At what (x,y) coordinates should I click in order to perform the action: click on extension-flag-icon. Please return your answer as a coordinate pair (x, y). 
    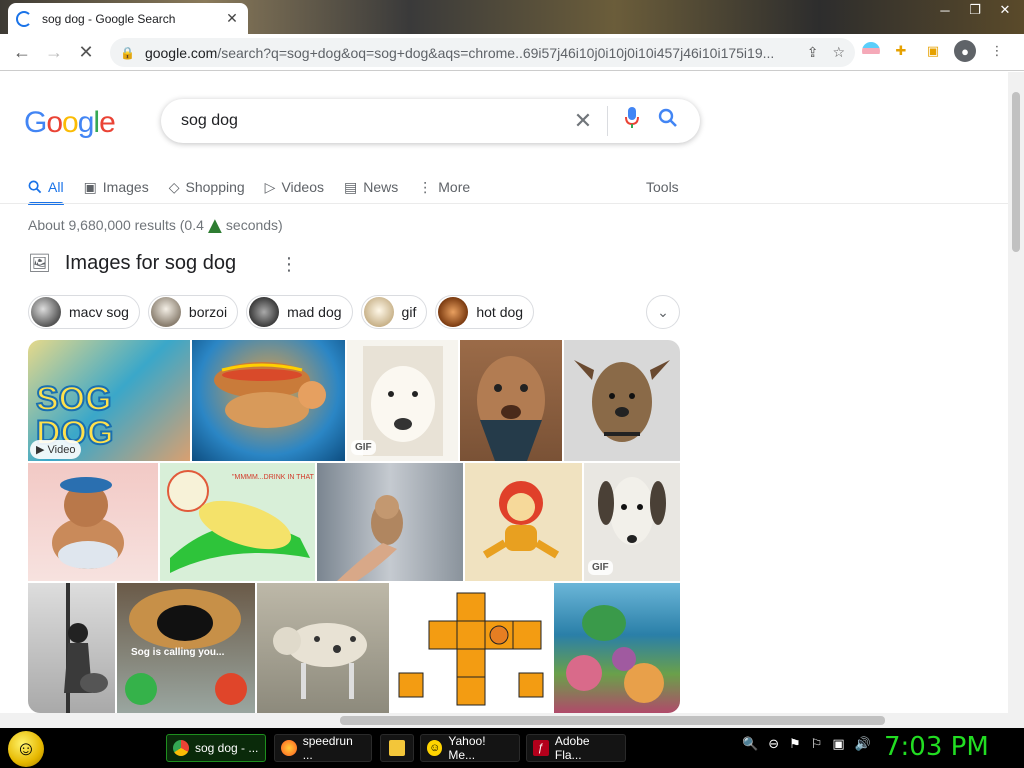
    Looking at the image, I should click on (871, 51).